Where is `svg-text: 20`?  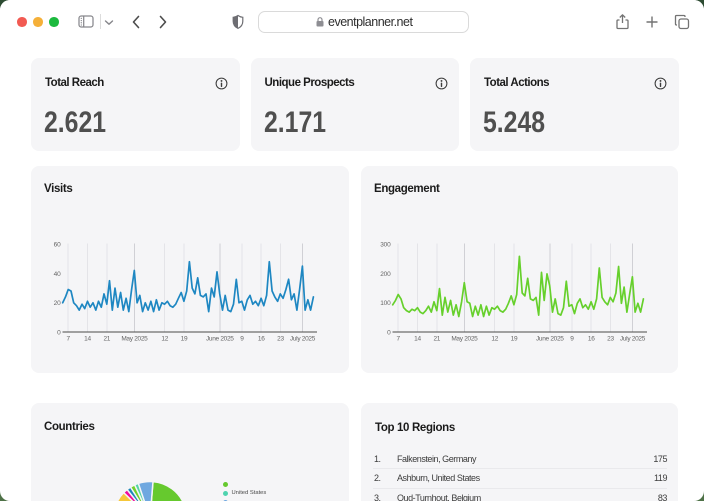 svg-text: 20 is located at coordinates (57, 303).